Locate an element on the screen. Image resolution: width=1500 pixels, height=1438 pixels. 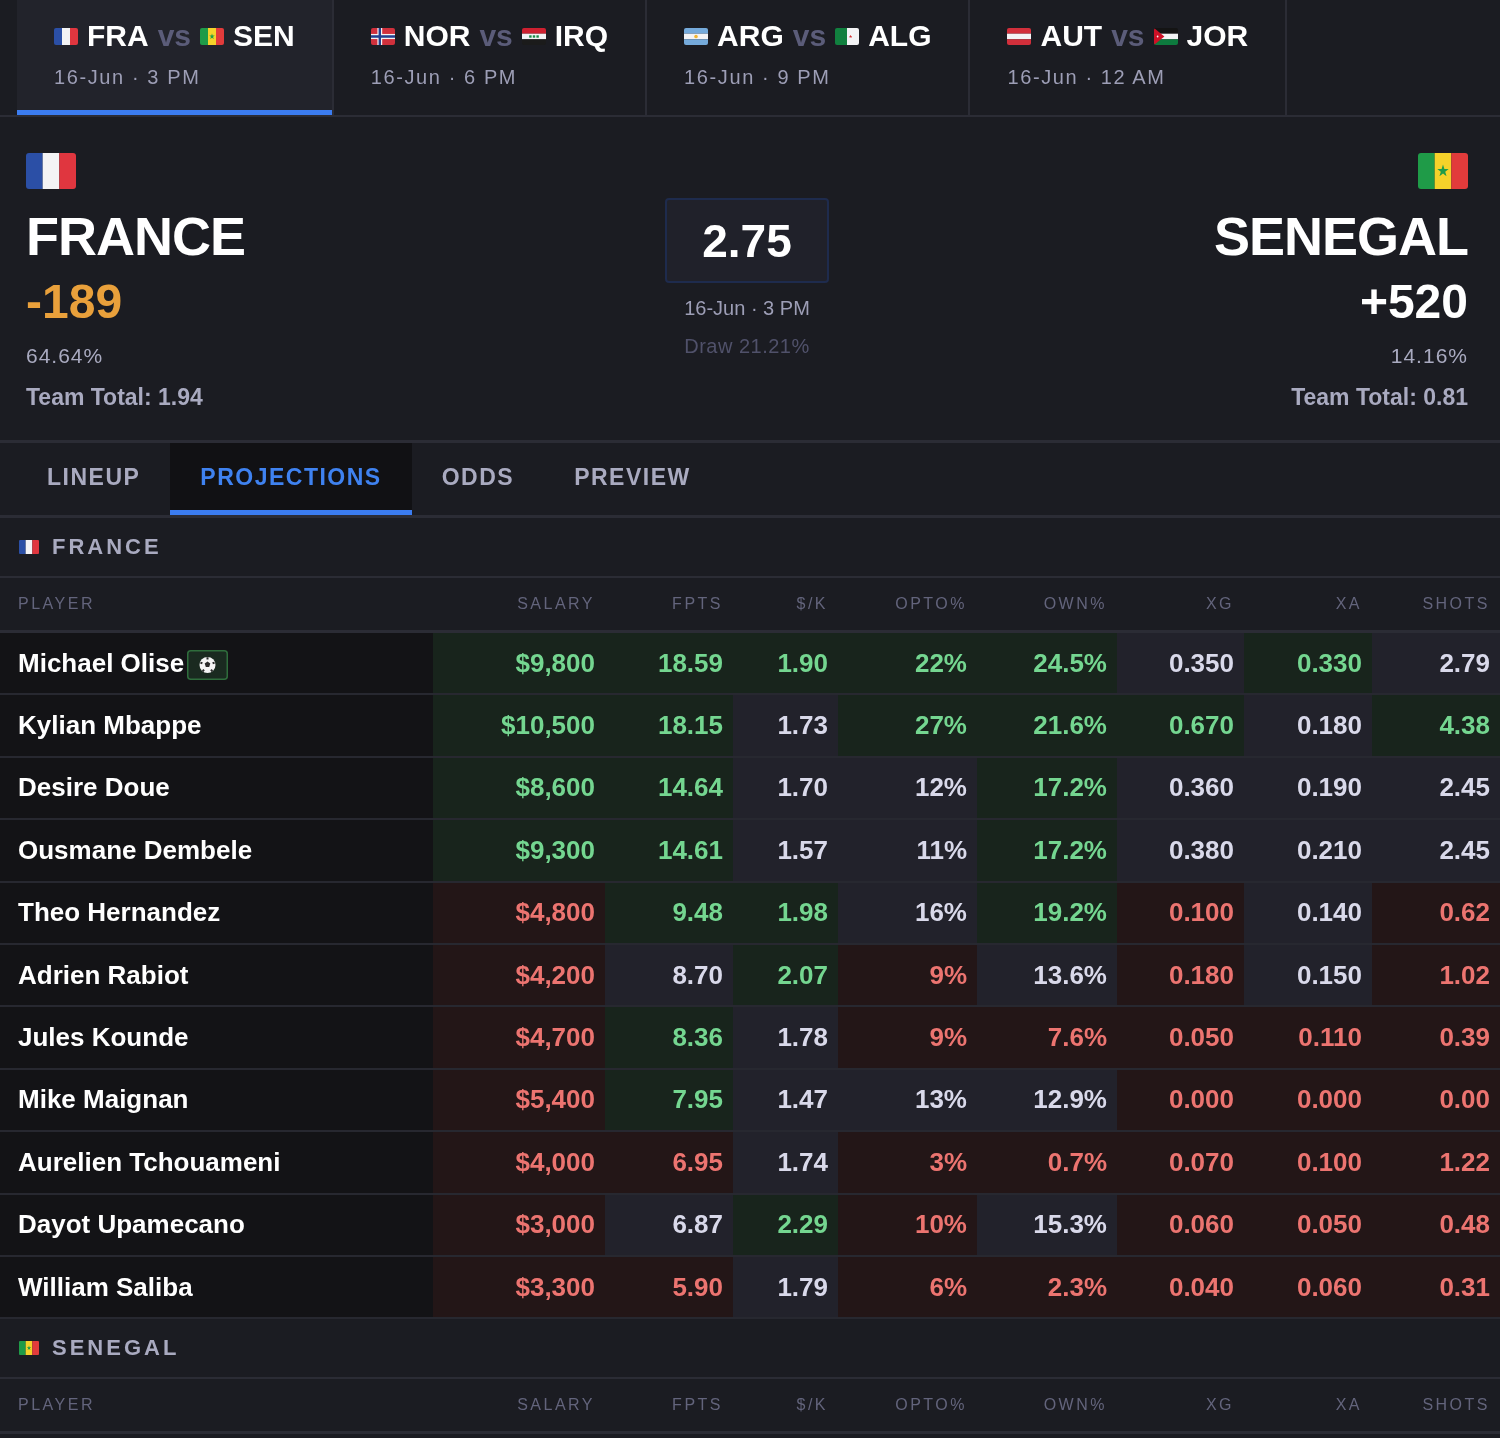
table-cell: 0.62 is located at coordinates (1436, 912).